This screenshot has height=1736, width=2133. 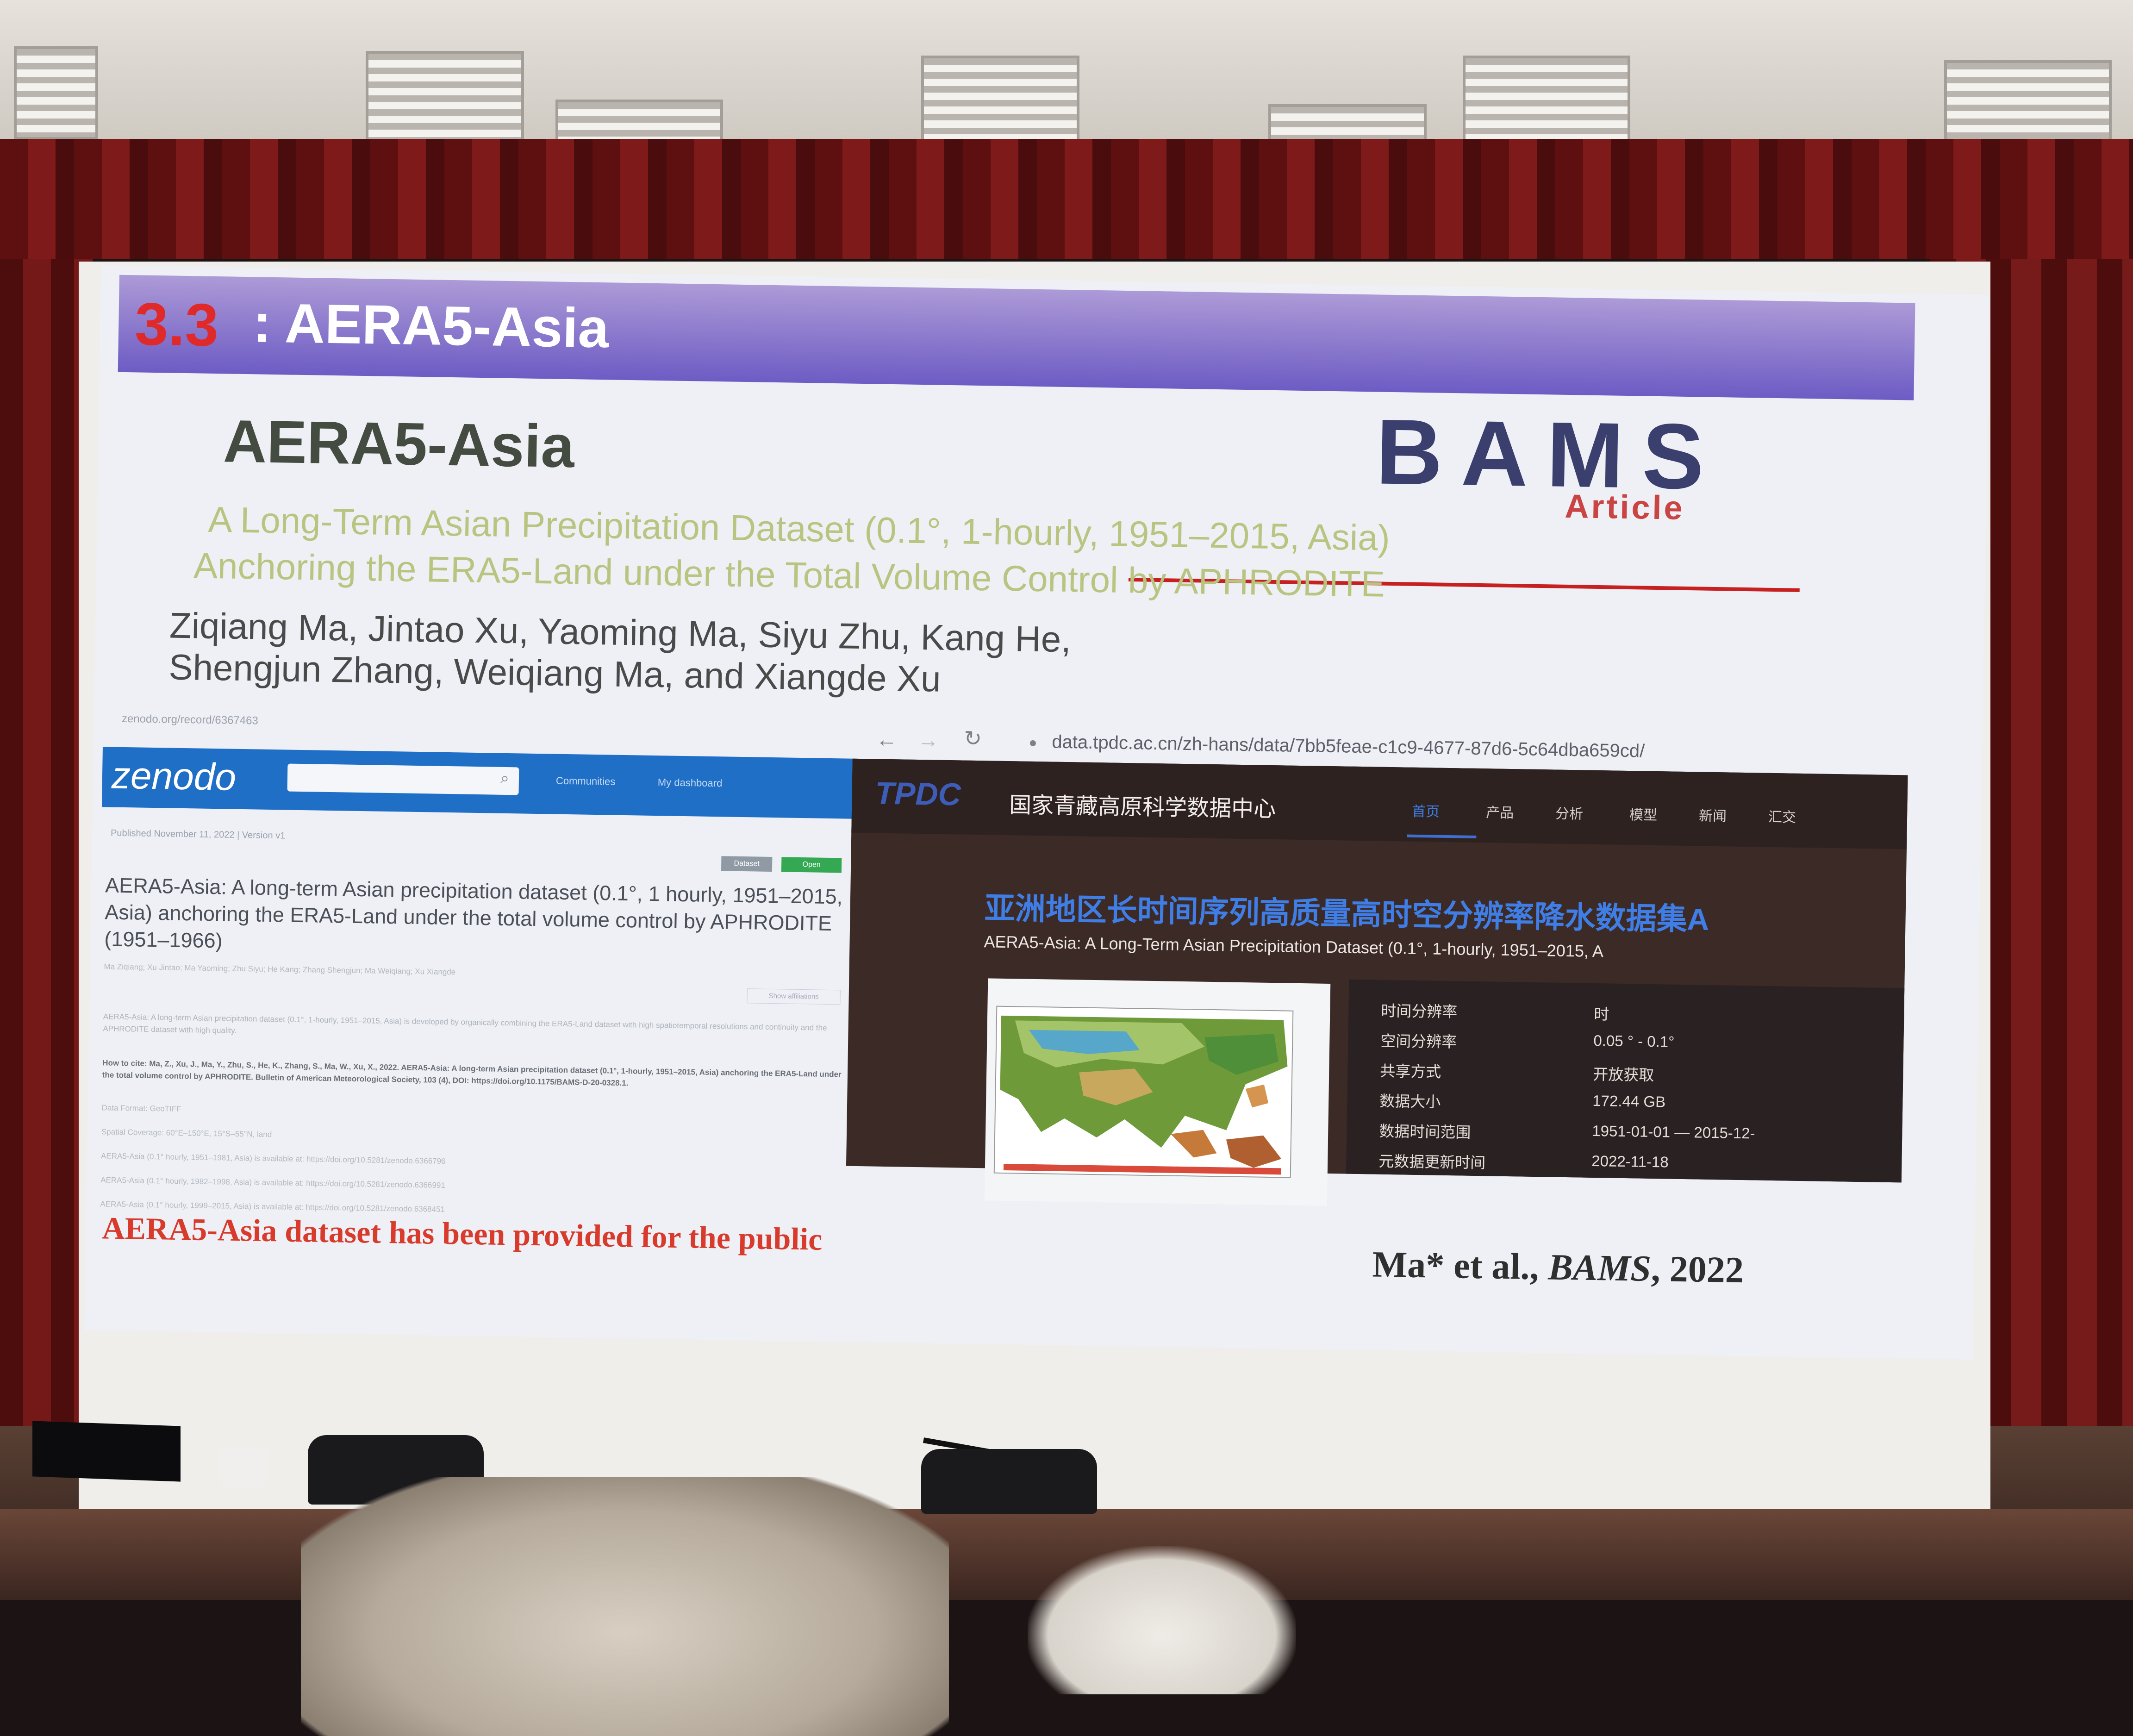 I want to click on meta-value-spatial-resolution: 0.05 ° - 0.1°, so click(x=1634, y=1040).